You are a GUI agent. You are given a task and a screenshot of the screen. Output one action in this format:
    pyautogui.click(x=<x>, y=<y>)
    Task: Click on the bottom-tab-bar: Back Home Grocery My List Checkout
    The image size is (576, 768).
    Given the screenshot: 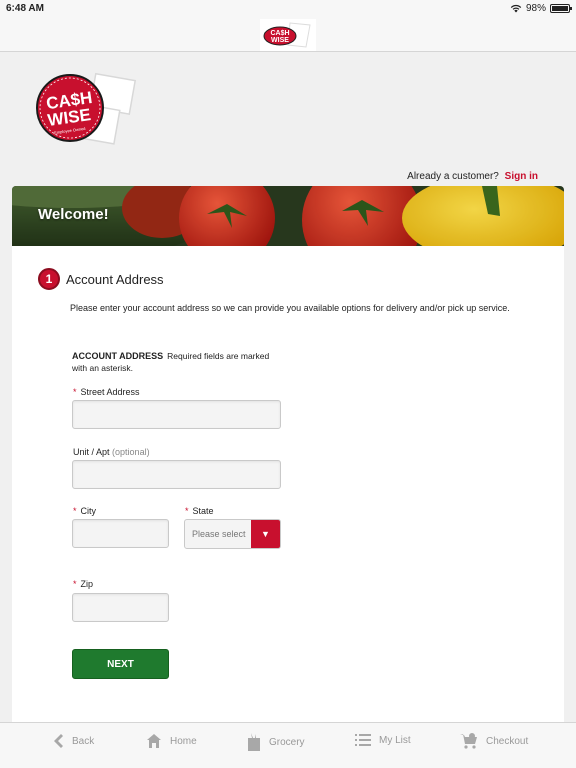 What is the action you would take?
    pyautogui.click(x=288, y=745)
    